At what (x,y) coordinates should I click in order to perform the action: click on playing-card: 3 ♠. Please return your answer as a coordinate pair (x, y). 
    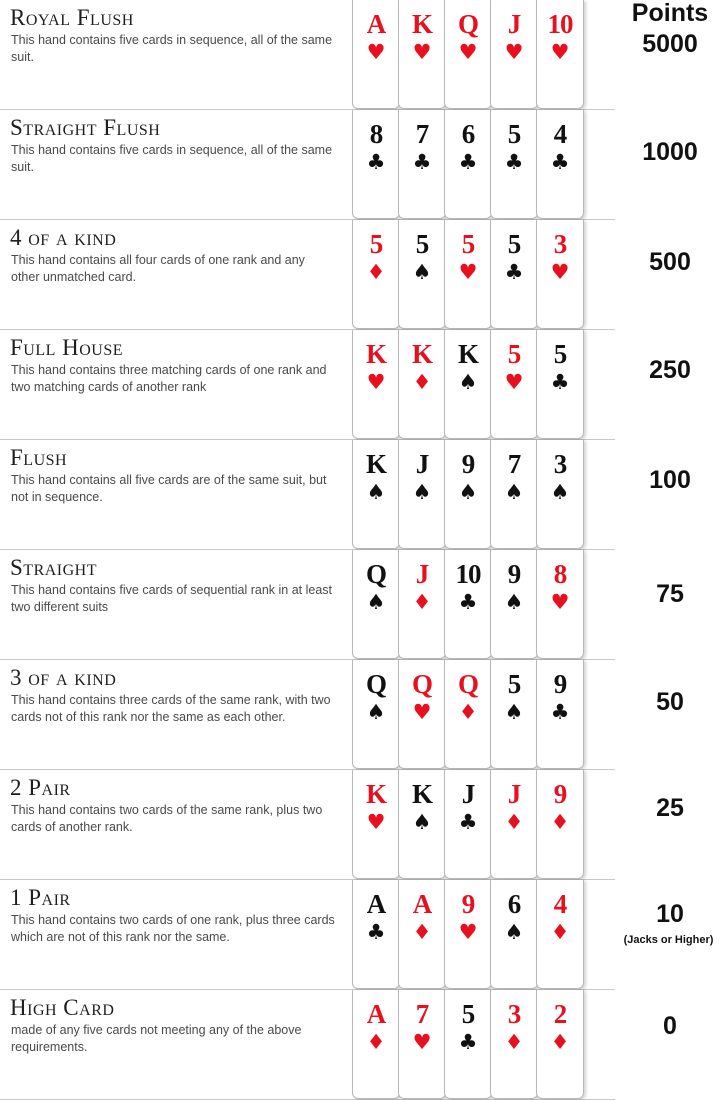
    Looking at the image, I should click on (560, 494).